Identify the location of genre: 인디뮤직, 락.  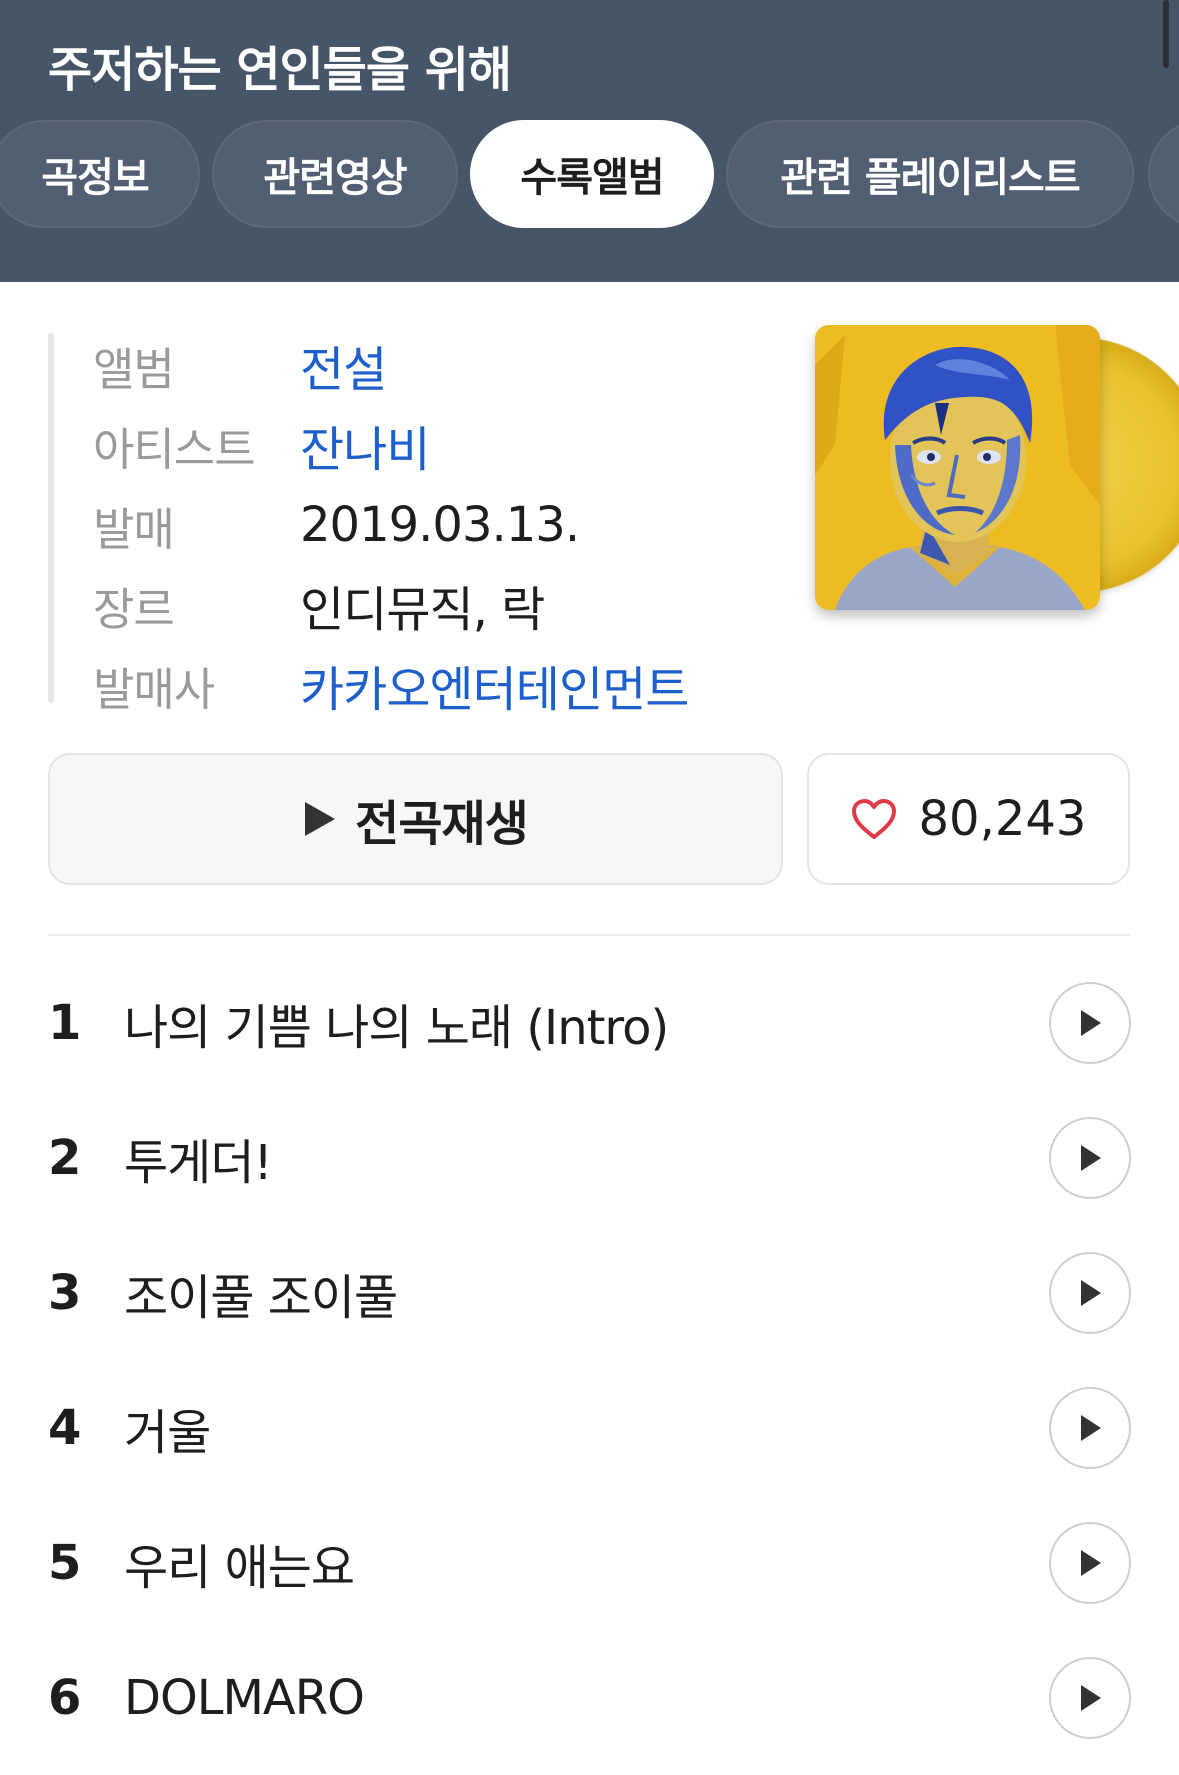
(422, 610).